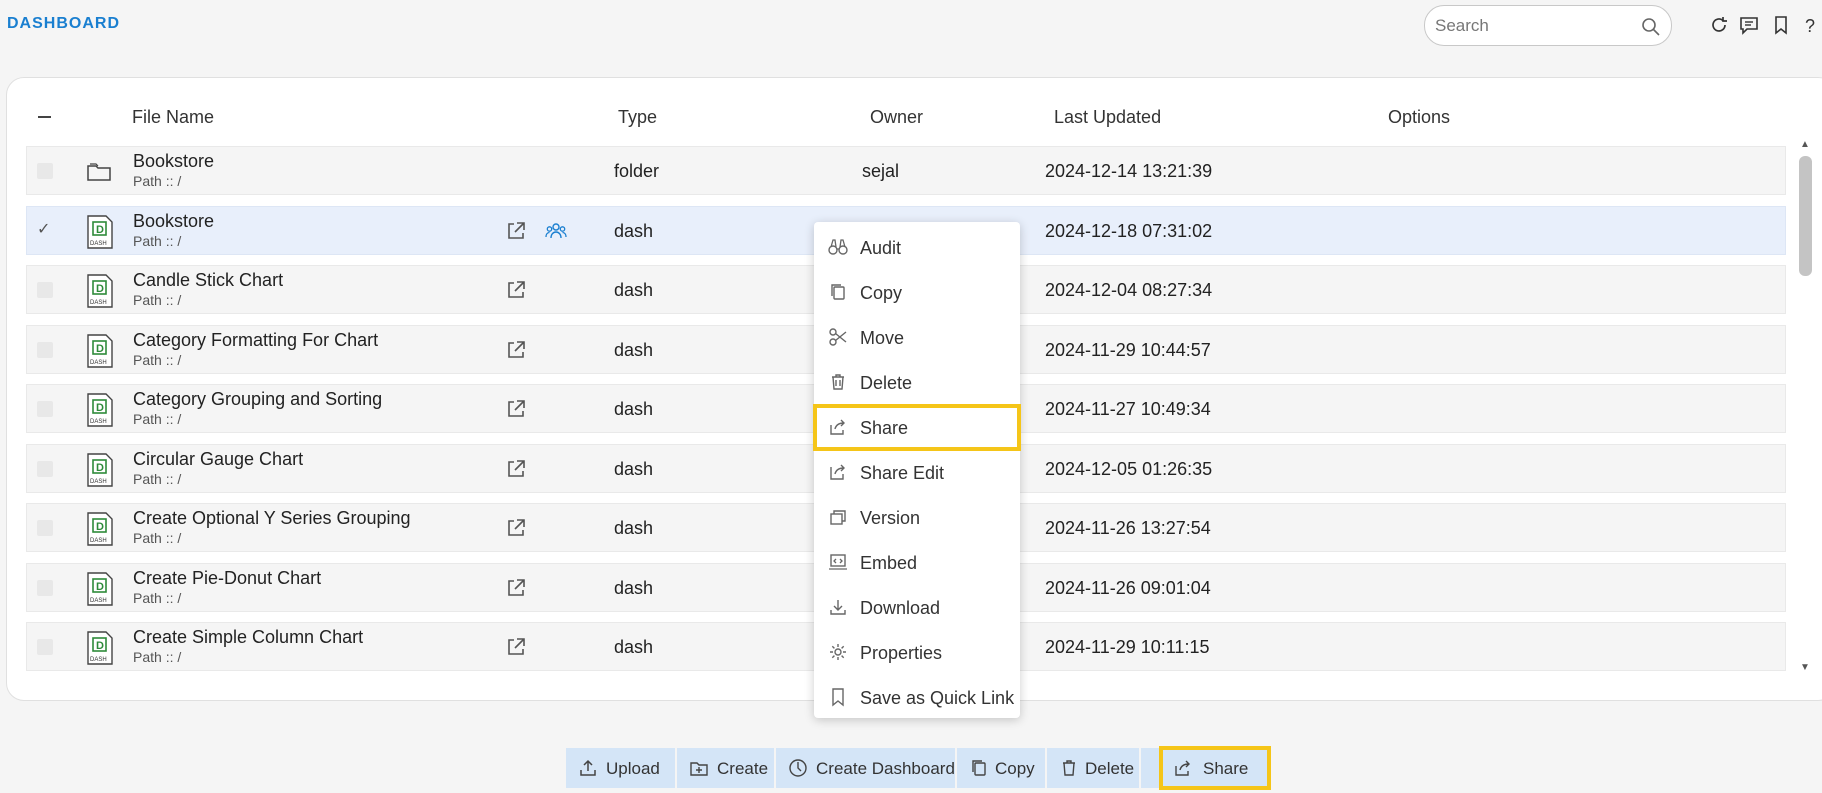  What do you see at coordinates (896, 117) in the screenshot?
I see `column-header-owner: Owner` at bounding box center [896, 117].